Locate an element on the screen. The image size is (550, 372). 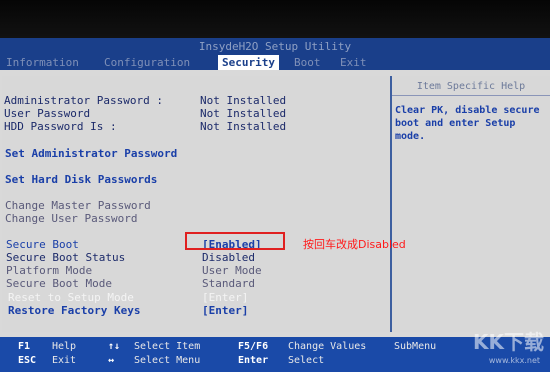
key-f5f6-label: F5/F6 is located at coordinates (253, 346).